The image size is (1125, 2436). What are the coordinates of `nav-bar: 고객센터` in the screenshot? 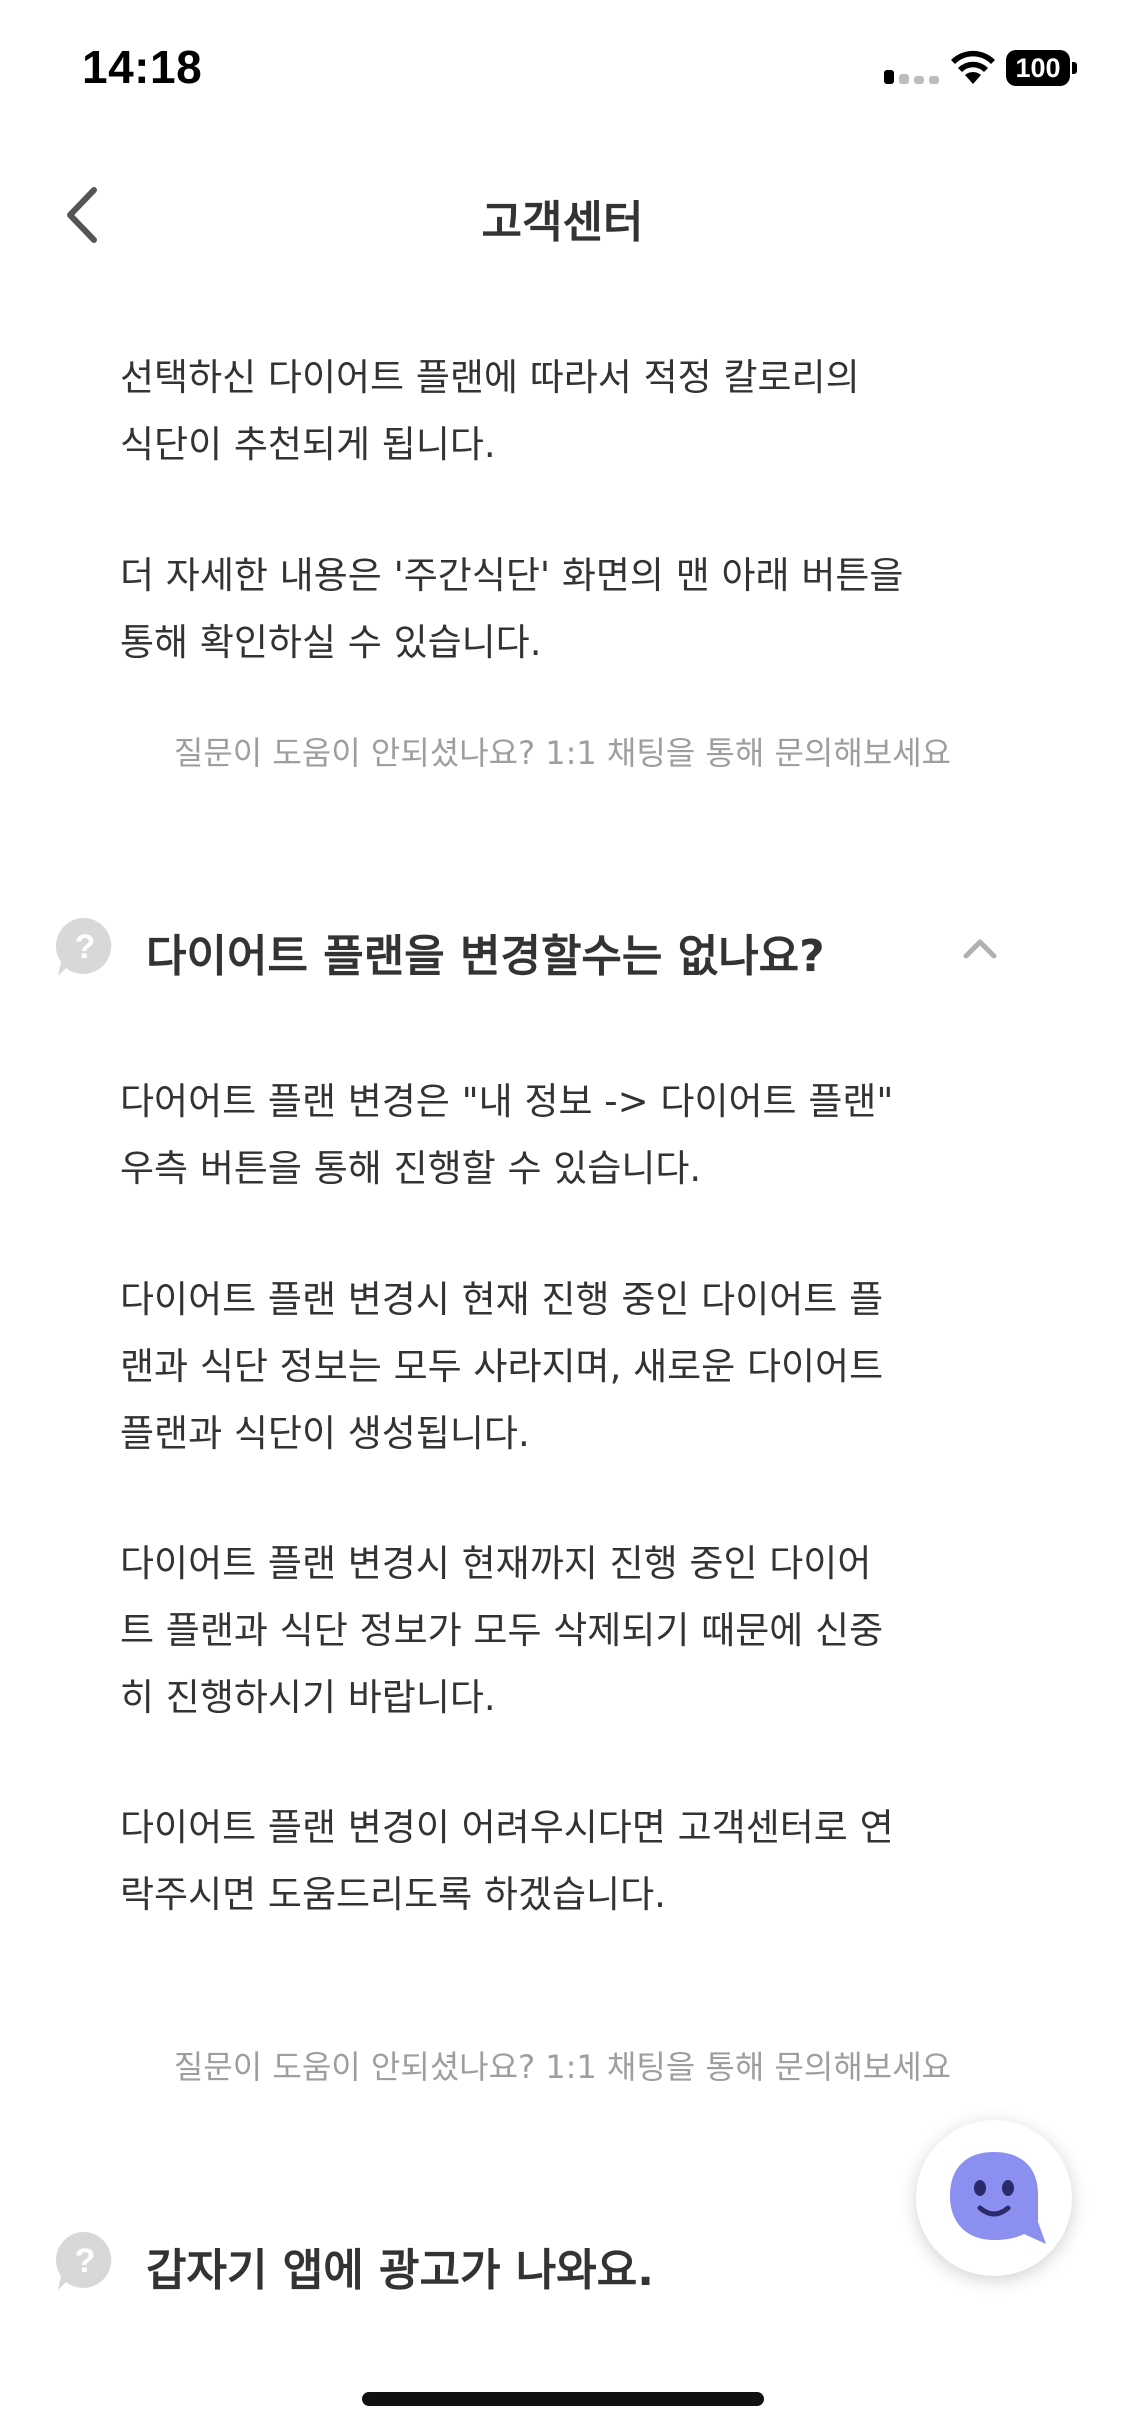 It's located at (562, 215).